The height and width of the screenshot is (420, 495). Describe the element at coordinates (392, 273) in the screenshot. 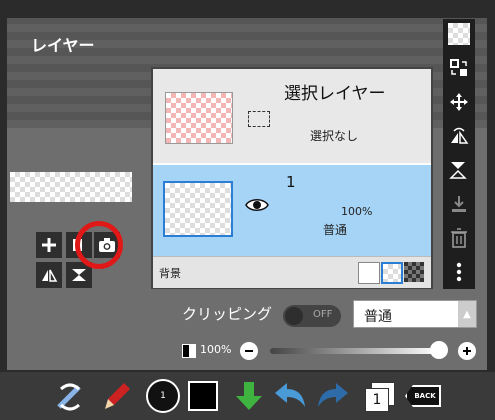

I see `bg-transparent-swatch` at that location.